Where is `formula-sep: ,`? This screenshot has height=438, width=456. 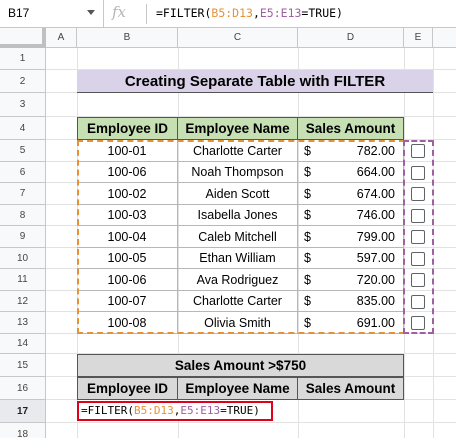 formula-sep: , is located at coordinates (256, 13).